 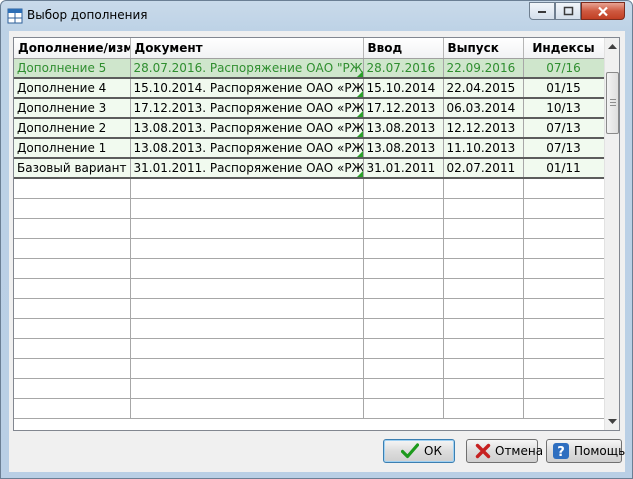 What do you see at coordinates (564, 68) in the screenshot?
I see `cell-index: 07/16` at bounding box center [564, 68].